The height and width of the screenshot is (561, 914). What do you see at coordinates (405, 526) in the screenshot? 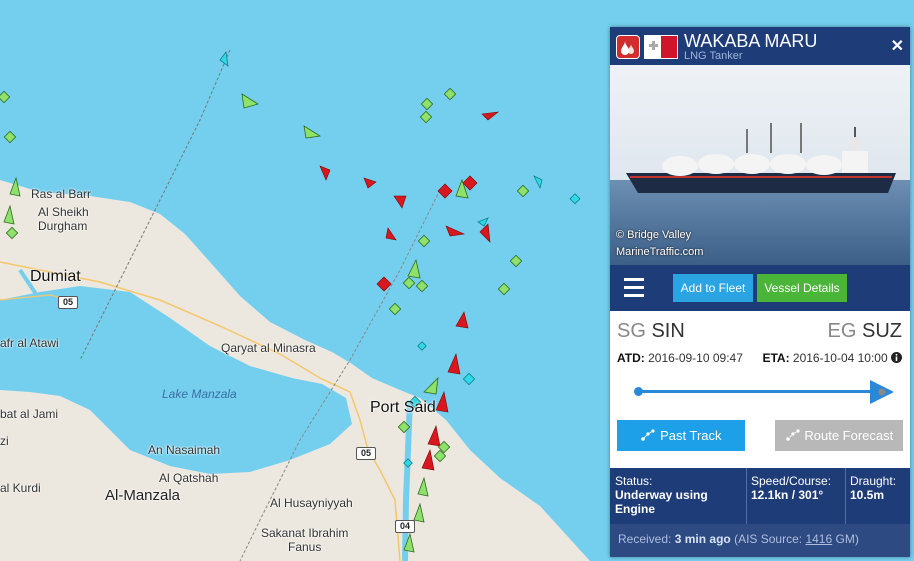
I see `road-shield: 04` at bounding box center [405, 526].